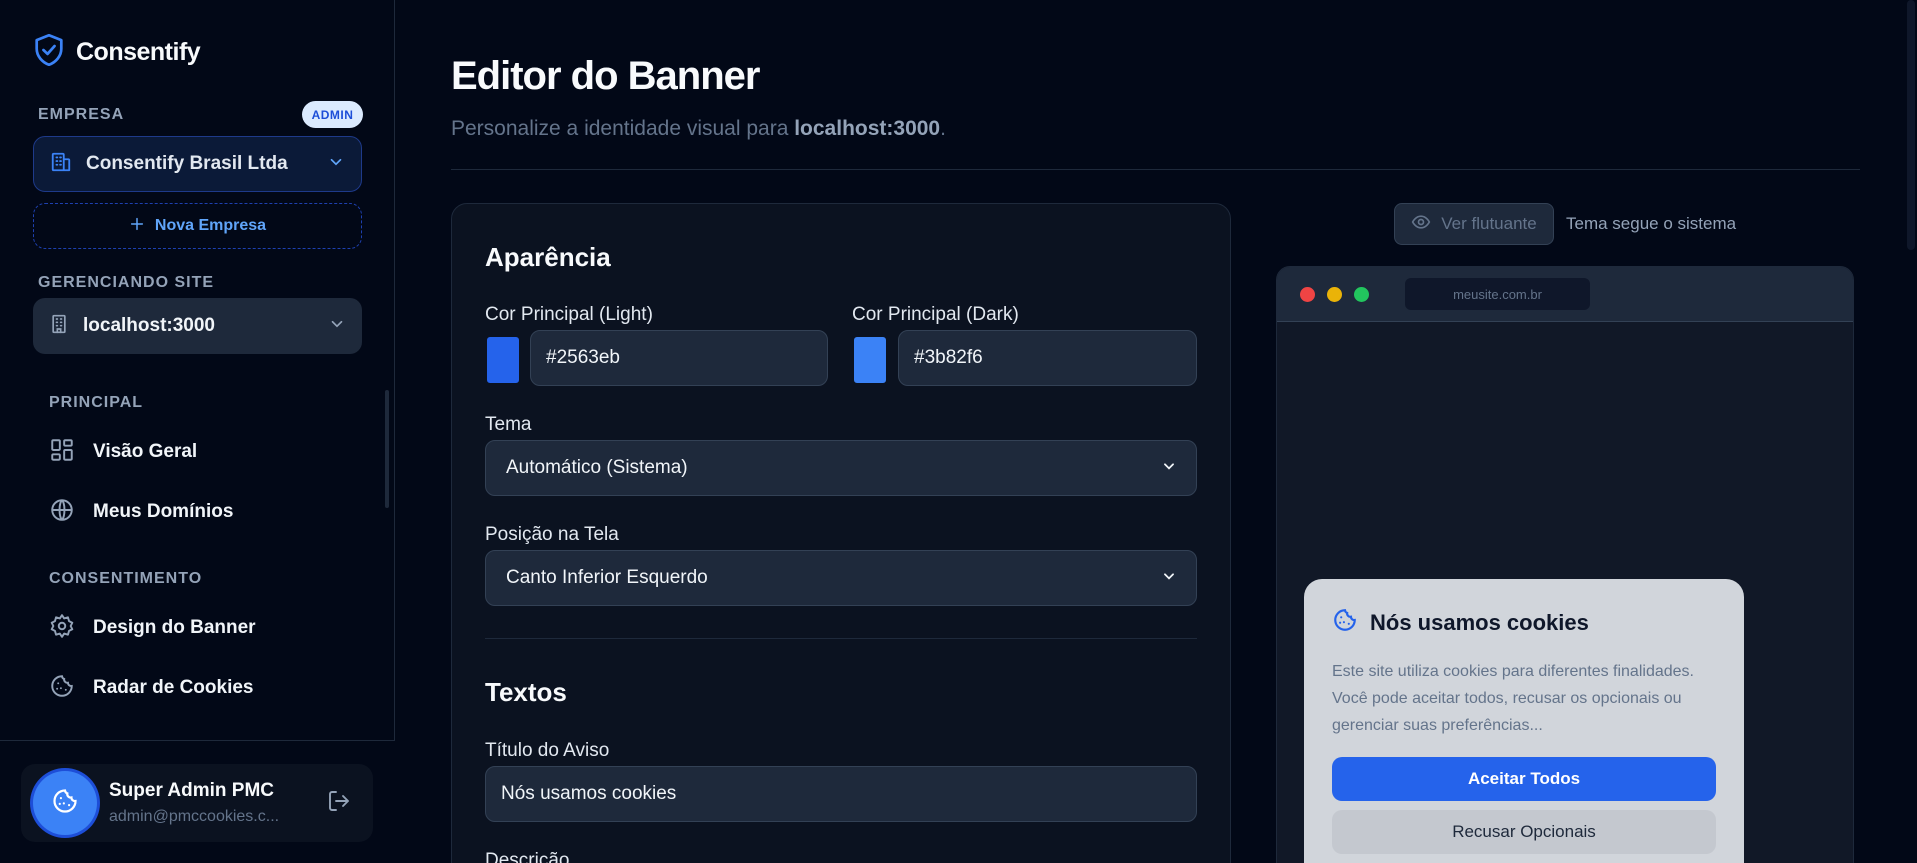  What do you see at coordinates (339, 803) in the screenshot?
I see `logout-icon` at bounding box center [339, 803].